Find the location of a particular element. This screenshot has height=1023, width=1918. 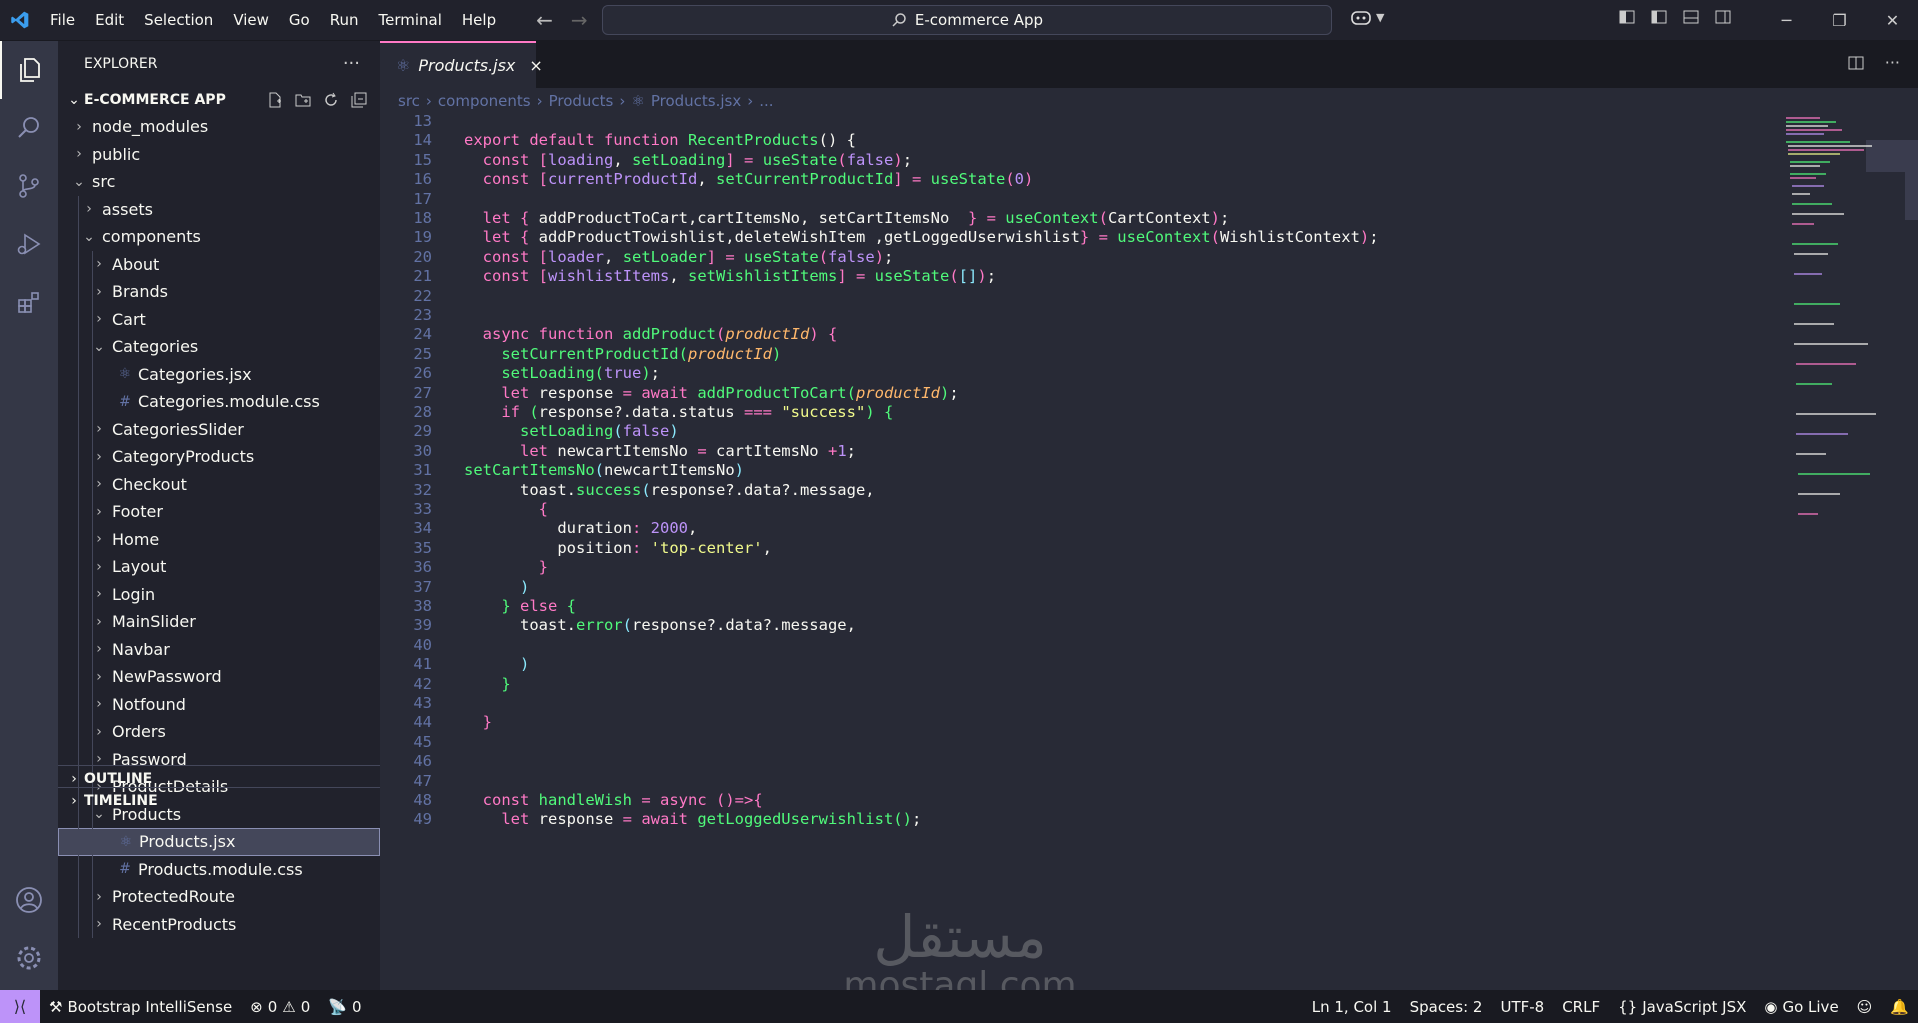

folder-item: › Notfound is located at coordinates (219, 705).